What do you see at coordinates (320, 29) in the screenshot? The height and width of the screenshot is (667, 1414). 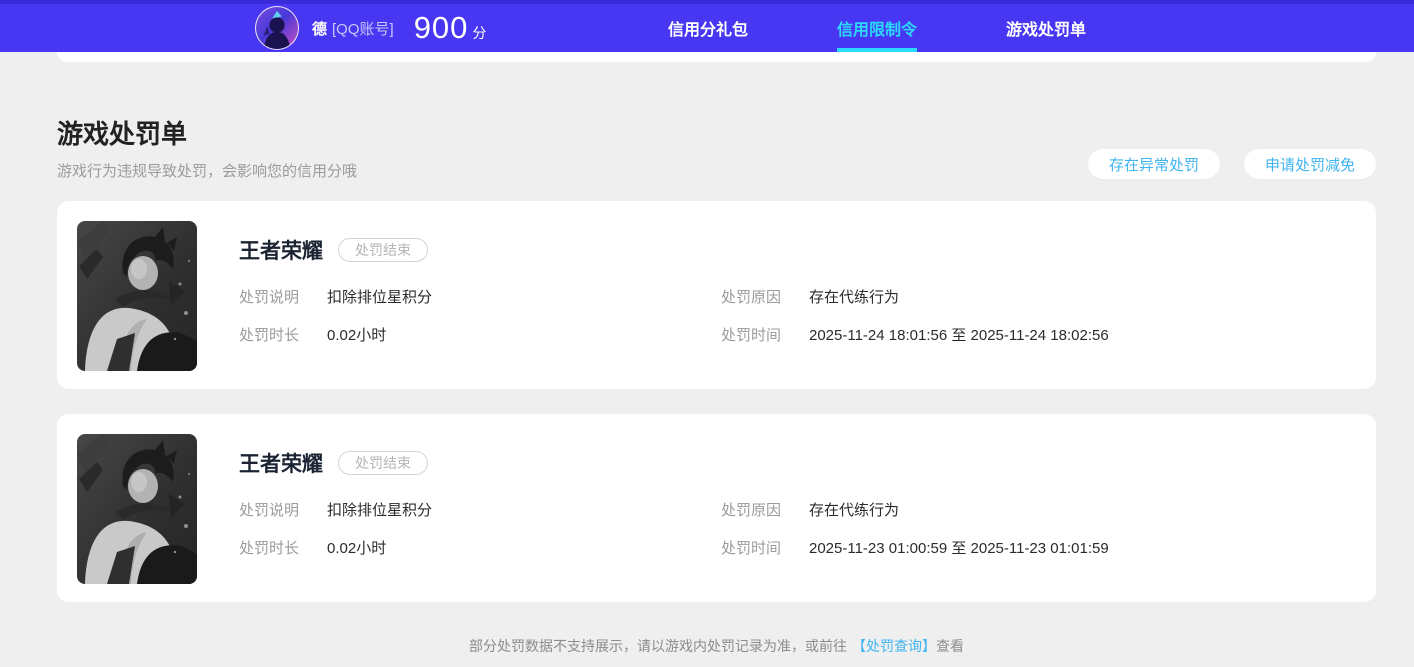 I see `user-nickname: 德` at bounding box center [320, 29].